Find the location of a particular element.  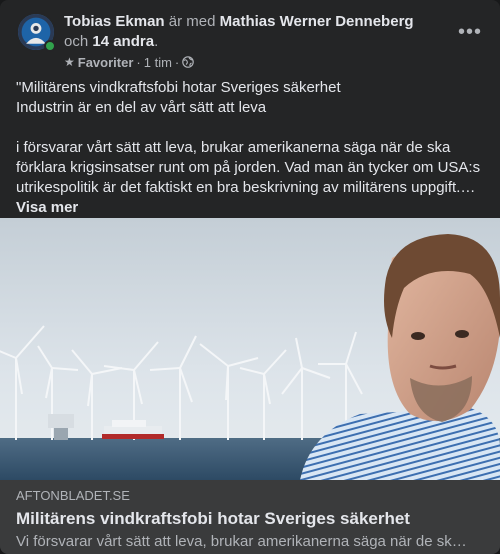

star-icon: ★ is located at coordinates (69, 62).